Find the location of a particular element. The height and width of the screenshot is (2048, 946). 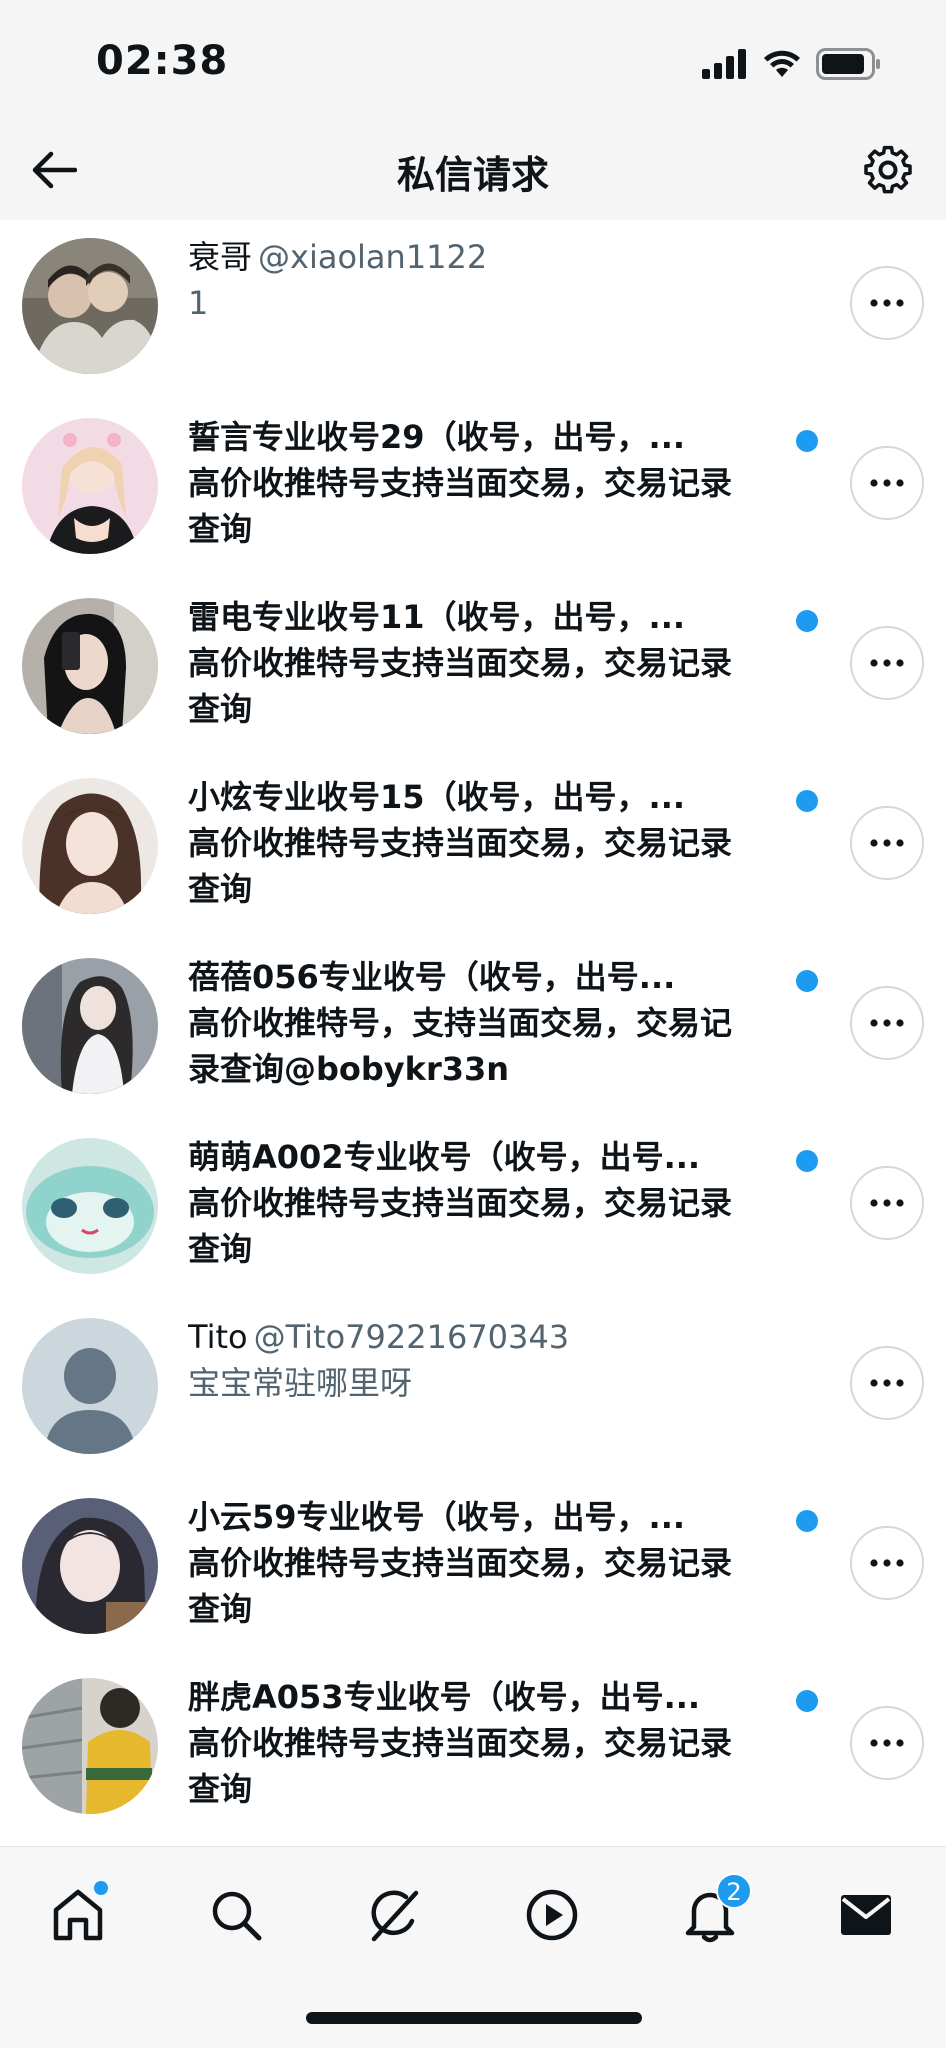

request-text: 小炫专业收号15（收号，出号，... 高价收推特号支持当面交易，交易记录 查询 is located at coordinates (503, 843).